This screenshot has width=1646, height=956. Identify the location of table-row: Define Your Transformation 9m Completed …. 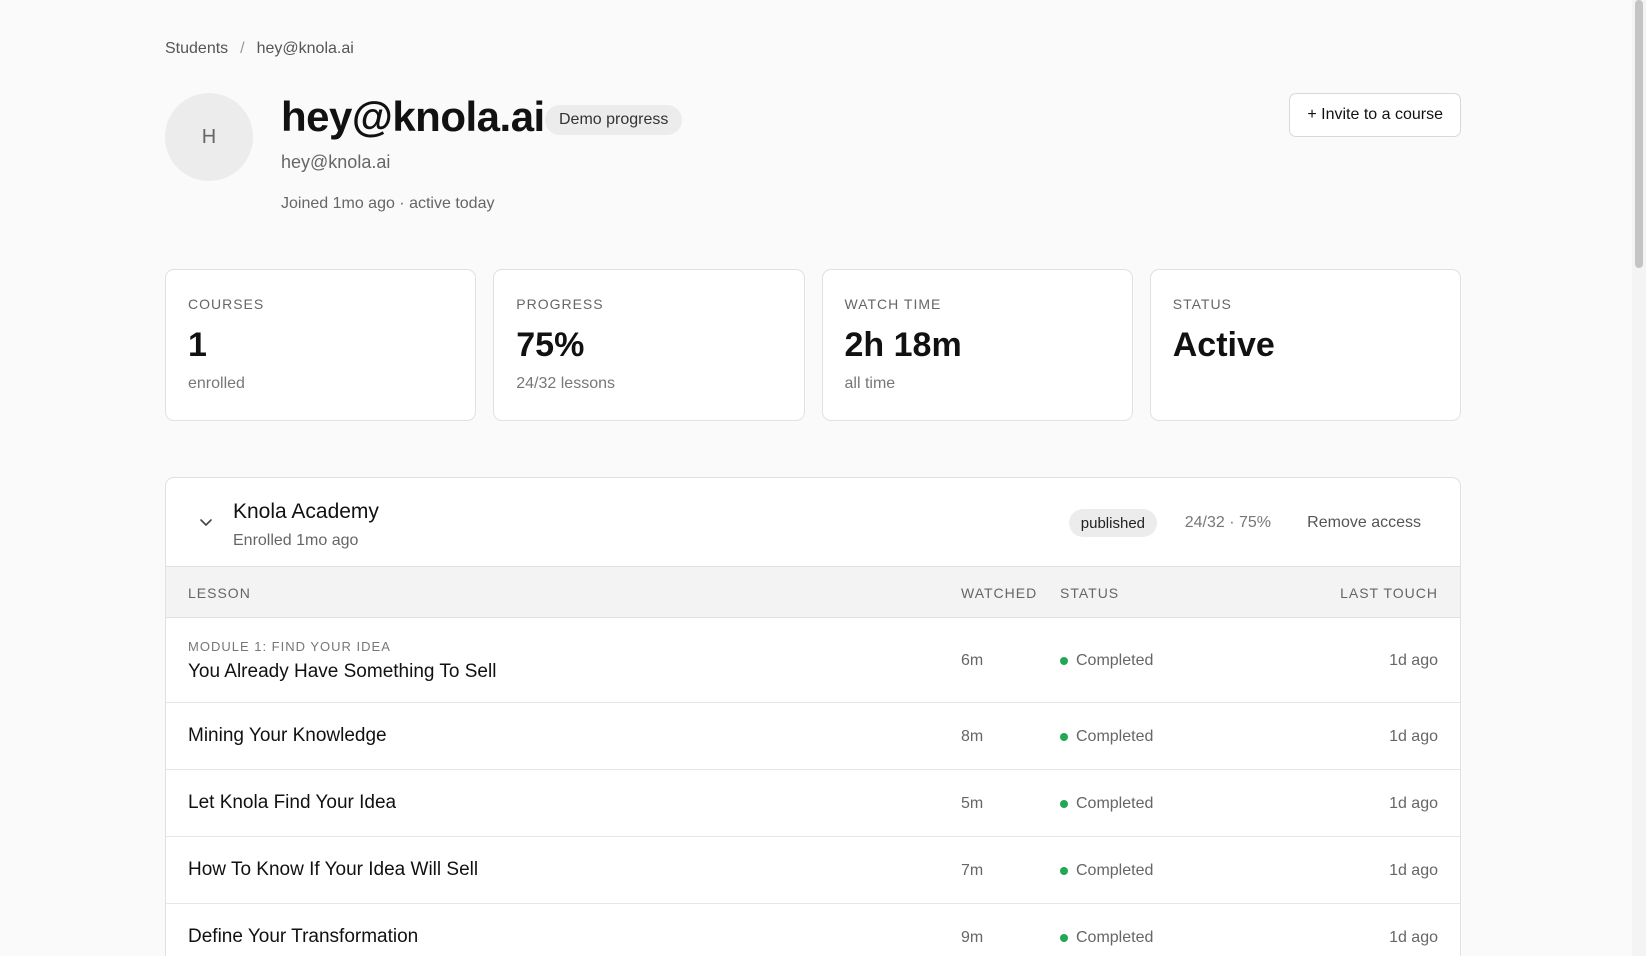
(813, 930).